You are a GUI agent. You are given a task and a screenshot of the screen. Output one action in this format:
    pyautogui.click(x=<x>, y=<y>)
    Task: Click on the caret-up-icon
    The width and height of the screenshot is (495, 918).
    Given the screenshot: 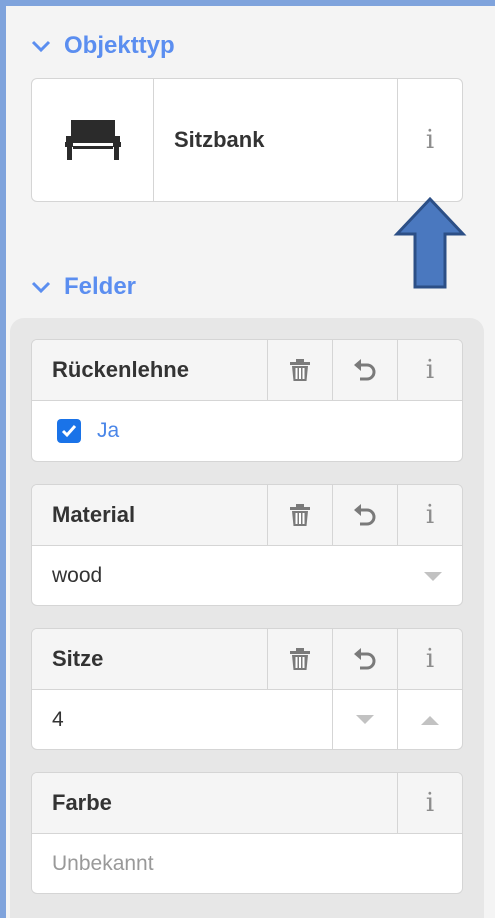 What is the action you would take?
    pyautogui.click(x=430, y=720)
    